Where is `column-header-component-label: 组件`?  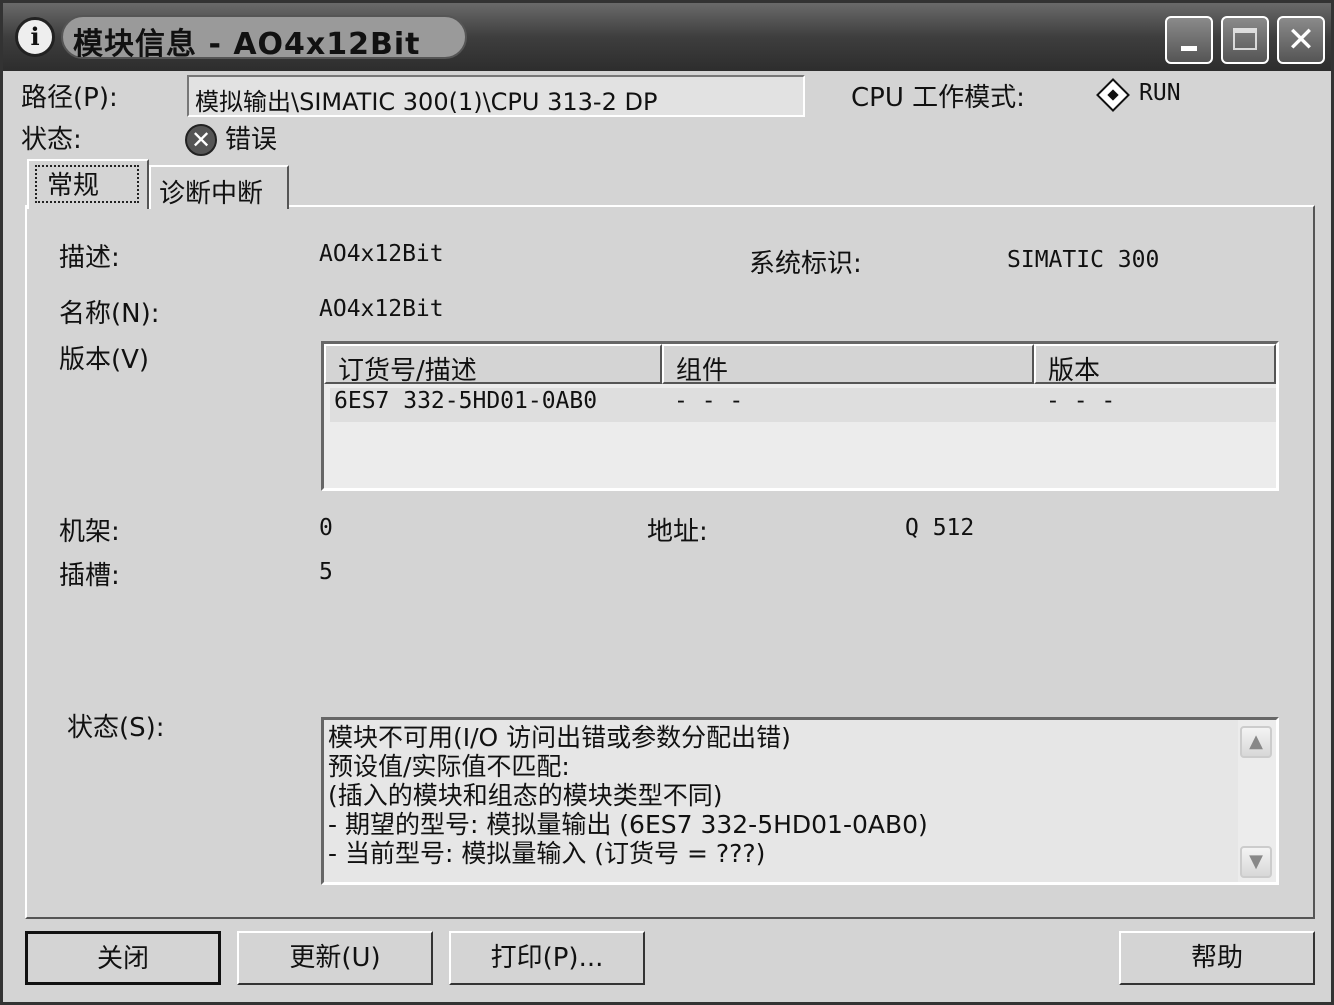 column-header-component-label: 组件 is located at coordinates (702, 371).